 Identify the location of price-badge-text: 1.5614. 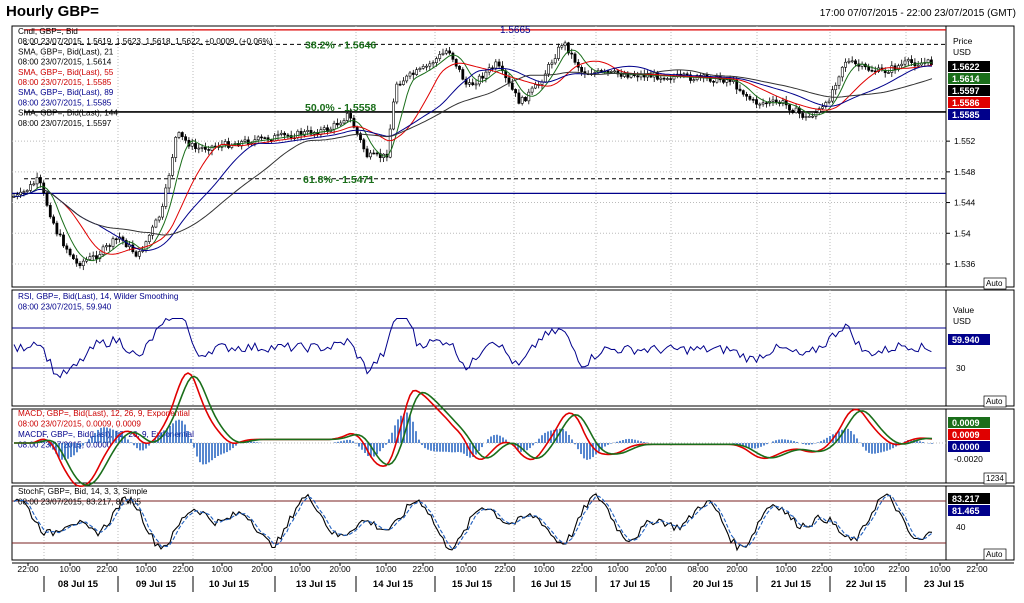
(966, 79).